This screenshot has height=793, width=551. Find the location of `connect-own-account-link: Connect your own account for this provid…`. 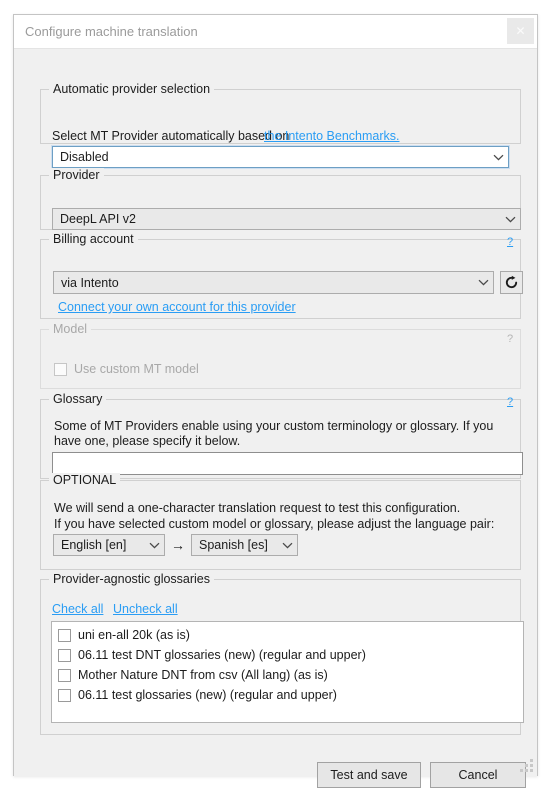

connect-own-account-link: Connect your own account for this provid… is located at coordinates (177, 307).